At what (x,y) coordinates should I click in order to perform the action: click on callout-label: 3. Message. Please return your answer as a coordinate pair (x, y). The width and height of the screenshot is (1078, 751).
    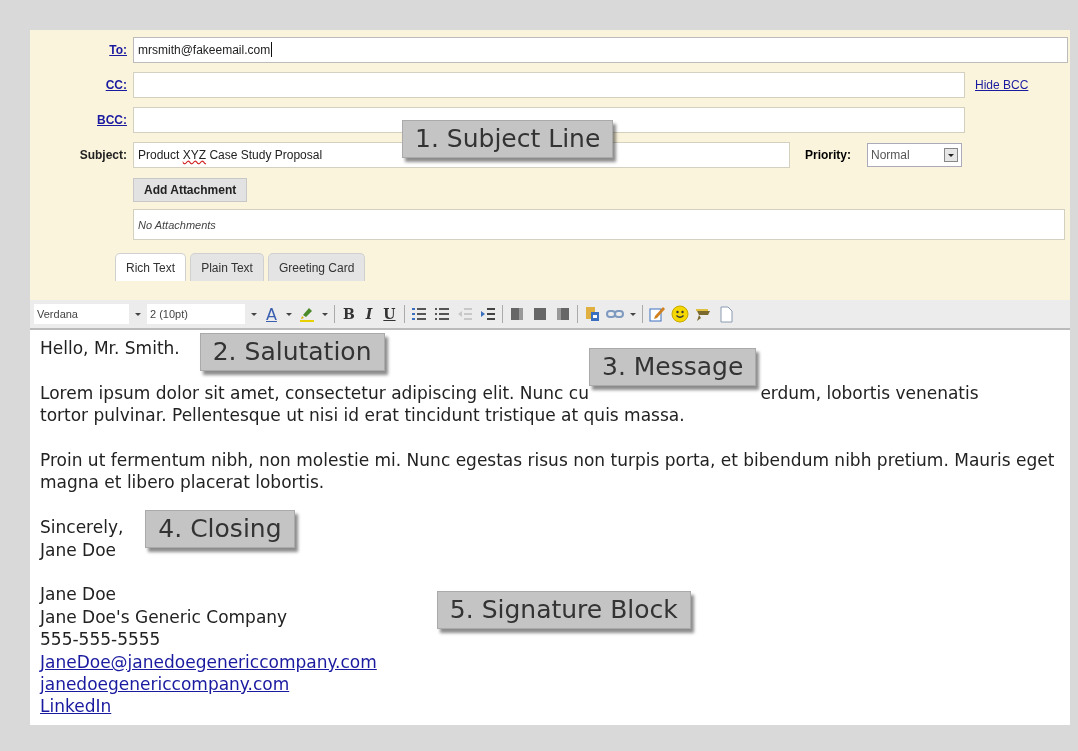
    Looking at the image, I should click on (673, 366).